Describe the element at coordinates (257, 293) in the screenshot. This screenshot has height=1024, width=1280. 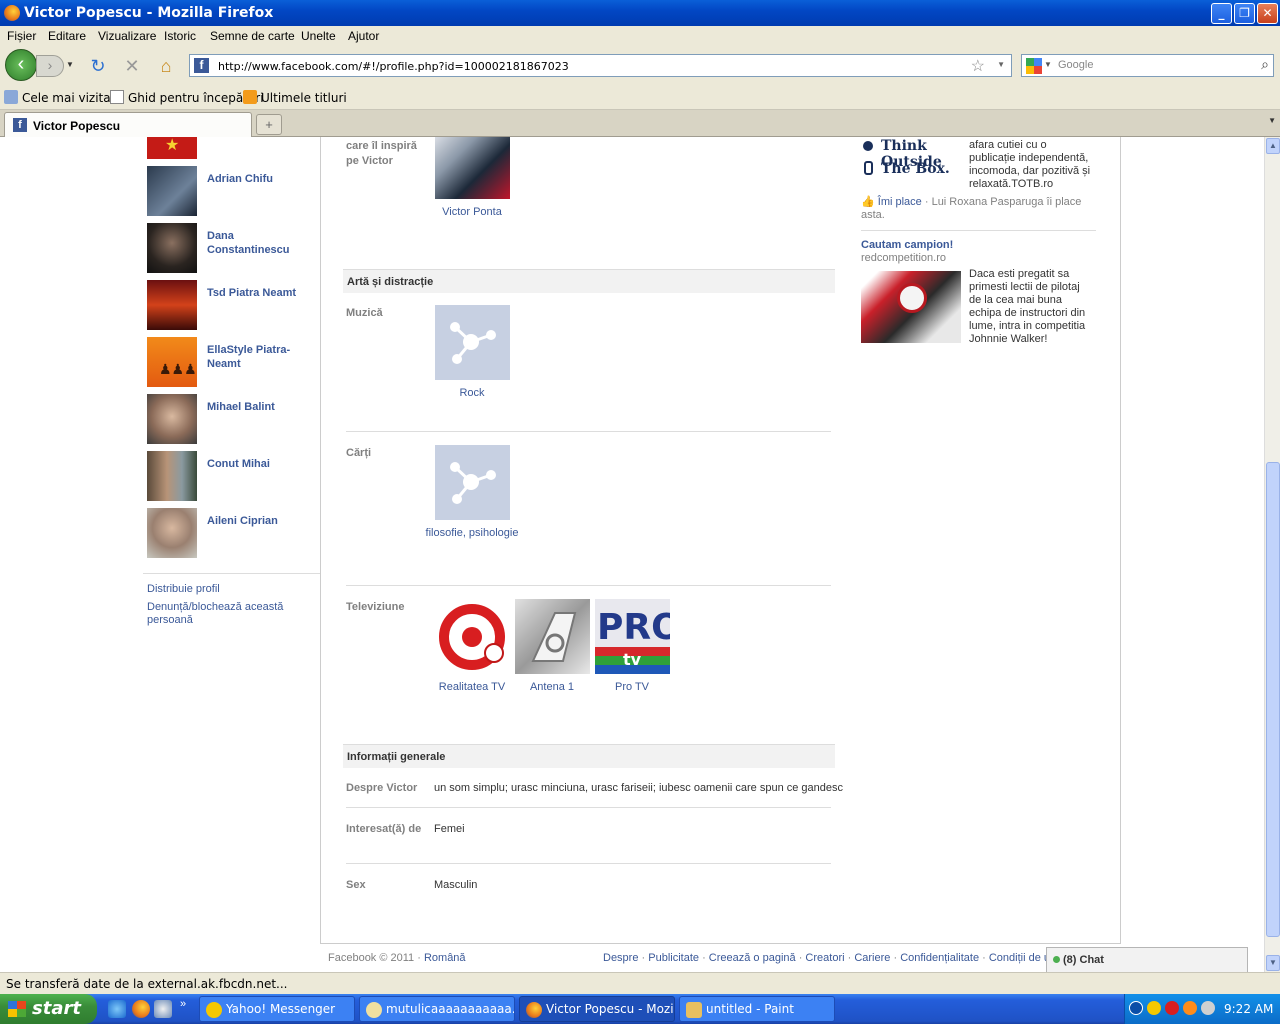
I see `friend-name: Tsd Piatra Neamt` at that location.